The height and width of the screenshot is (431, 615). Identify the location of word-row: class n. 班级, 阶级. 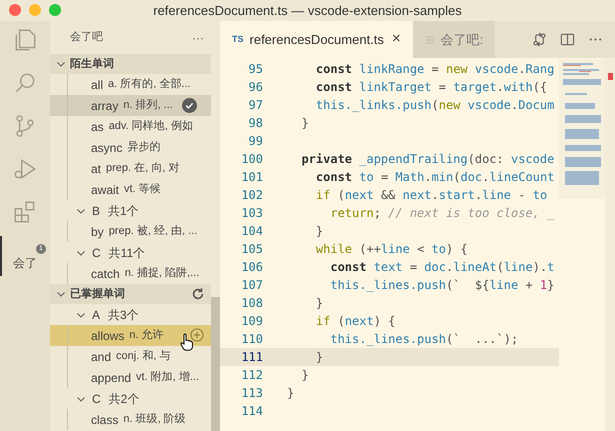
(130, 419).